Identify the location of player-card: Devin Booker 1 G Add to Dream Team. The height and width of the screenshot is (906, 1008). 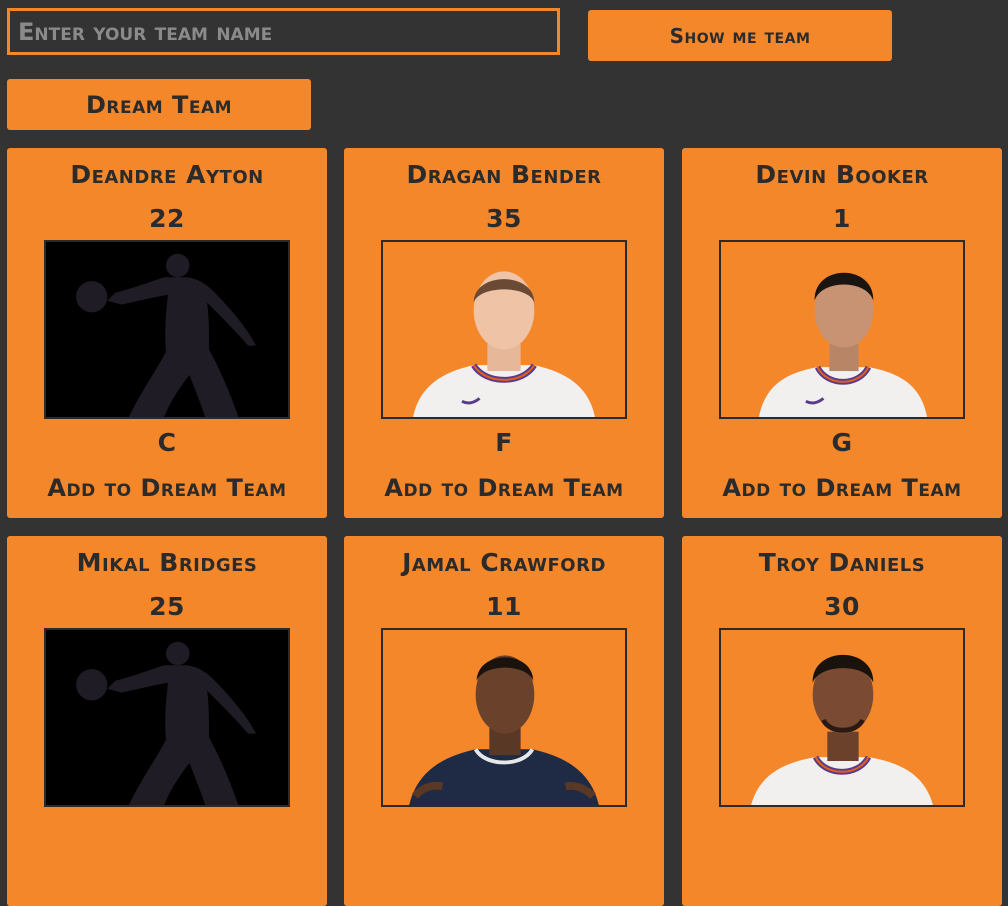
(842, 333).